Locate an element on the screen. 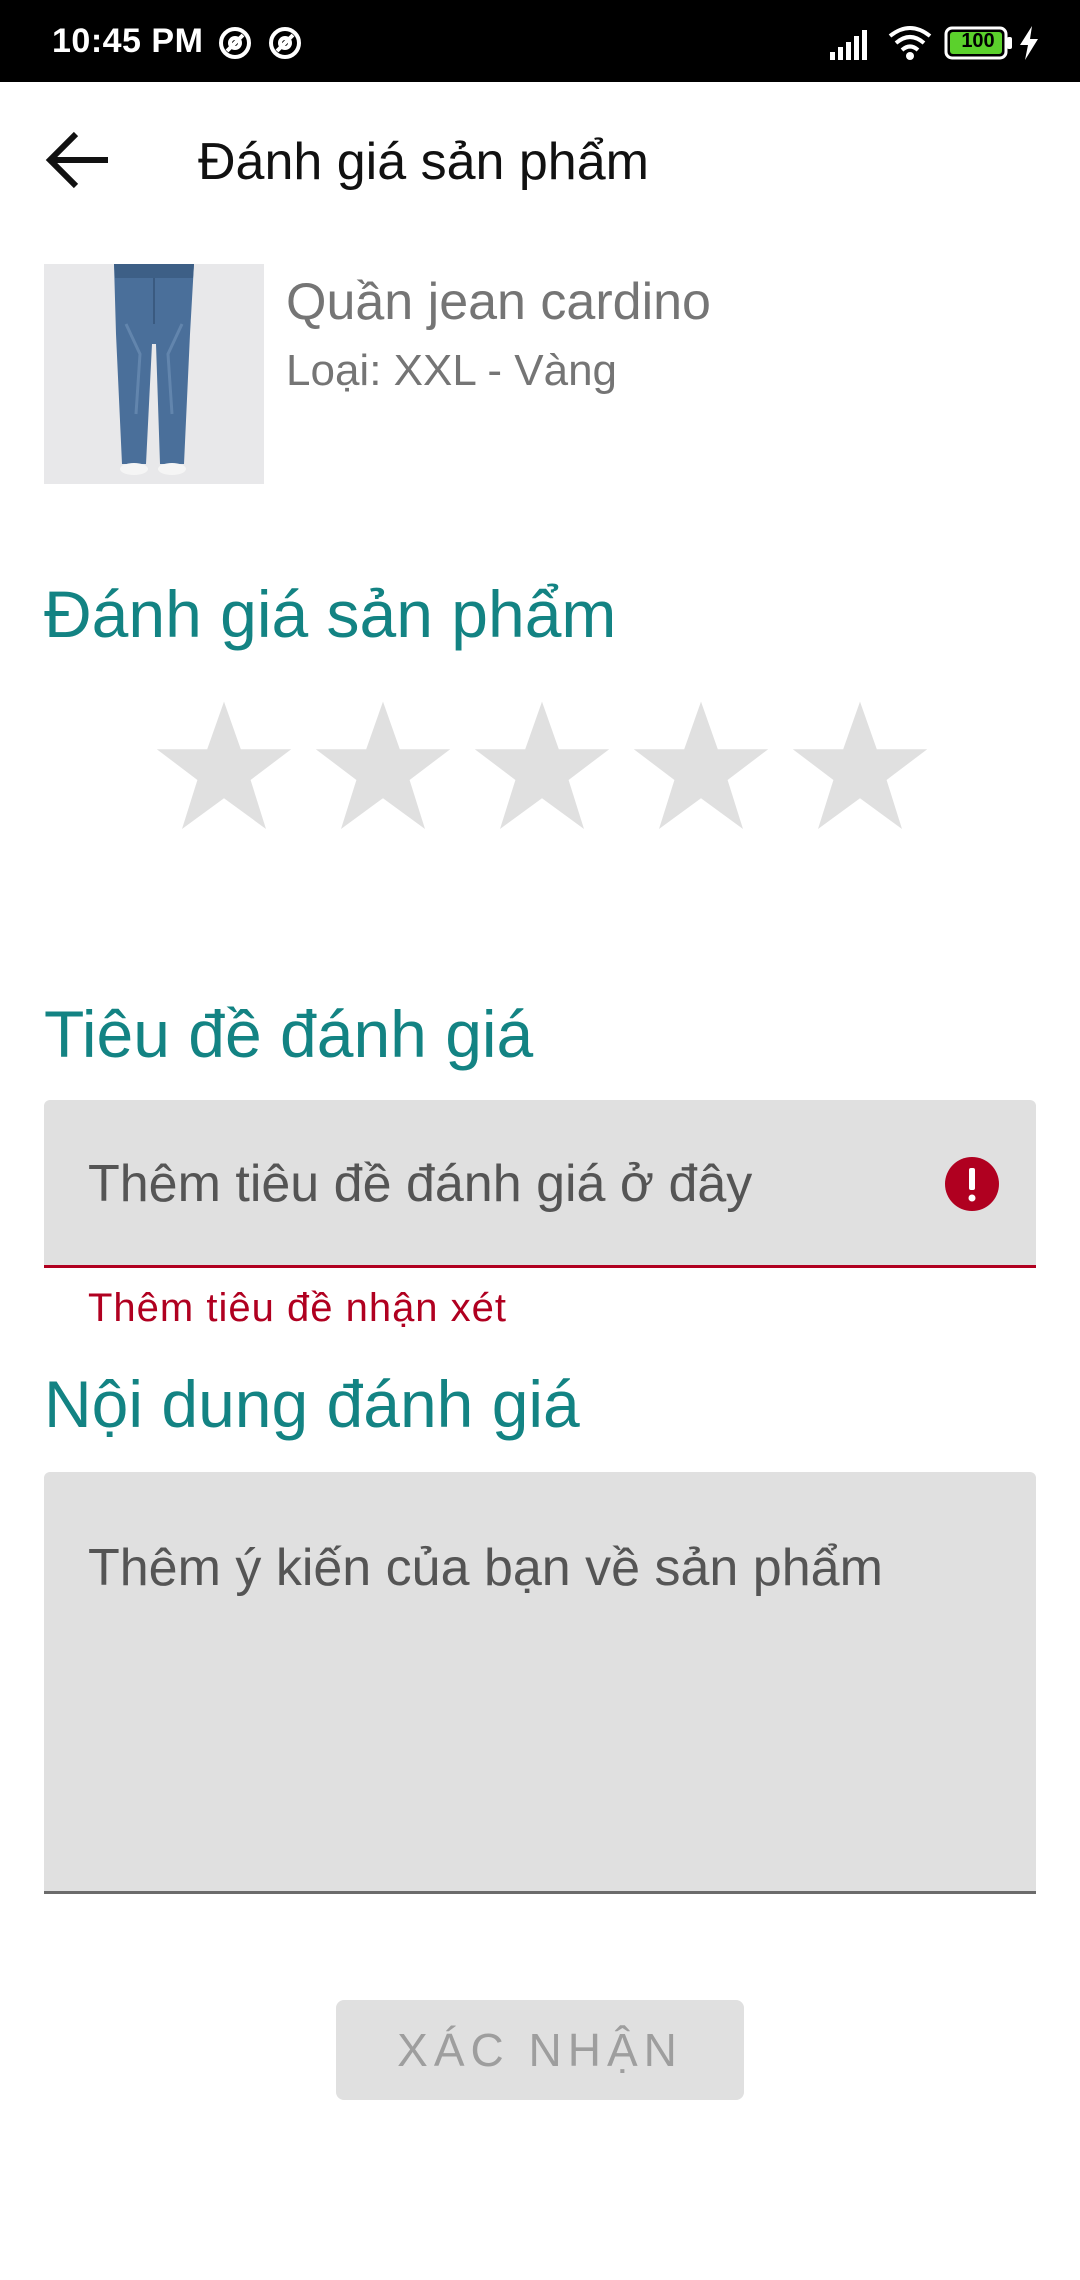 The height and width of the screenshot is (2280, 1080). status-time: 10:45 PM is located at coordinates (128, 41).